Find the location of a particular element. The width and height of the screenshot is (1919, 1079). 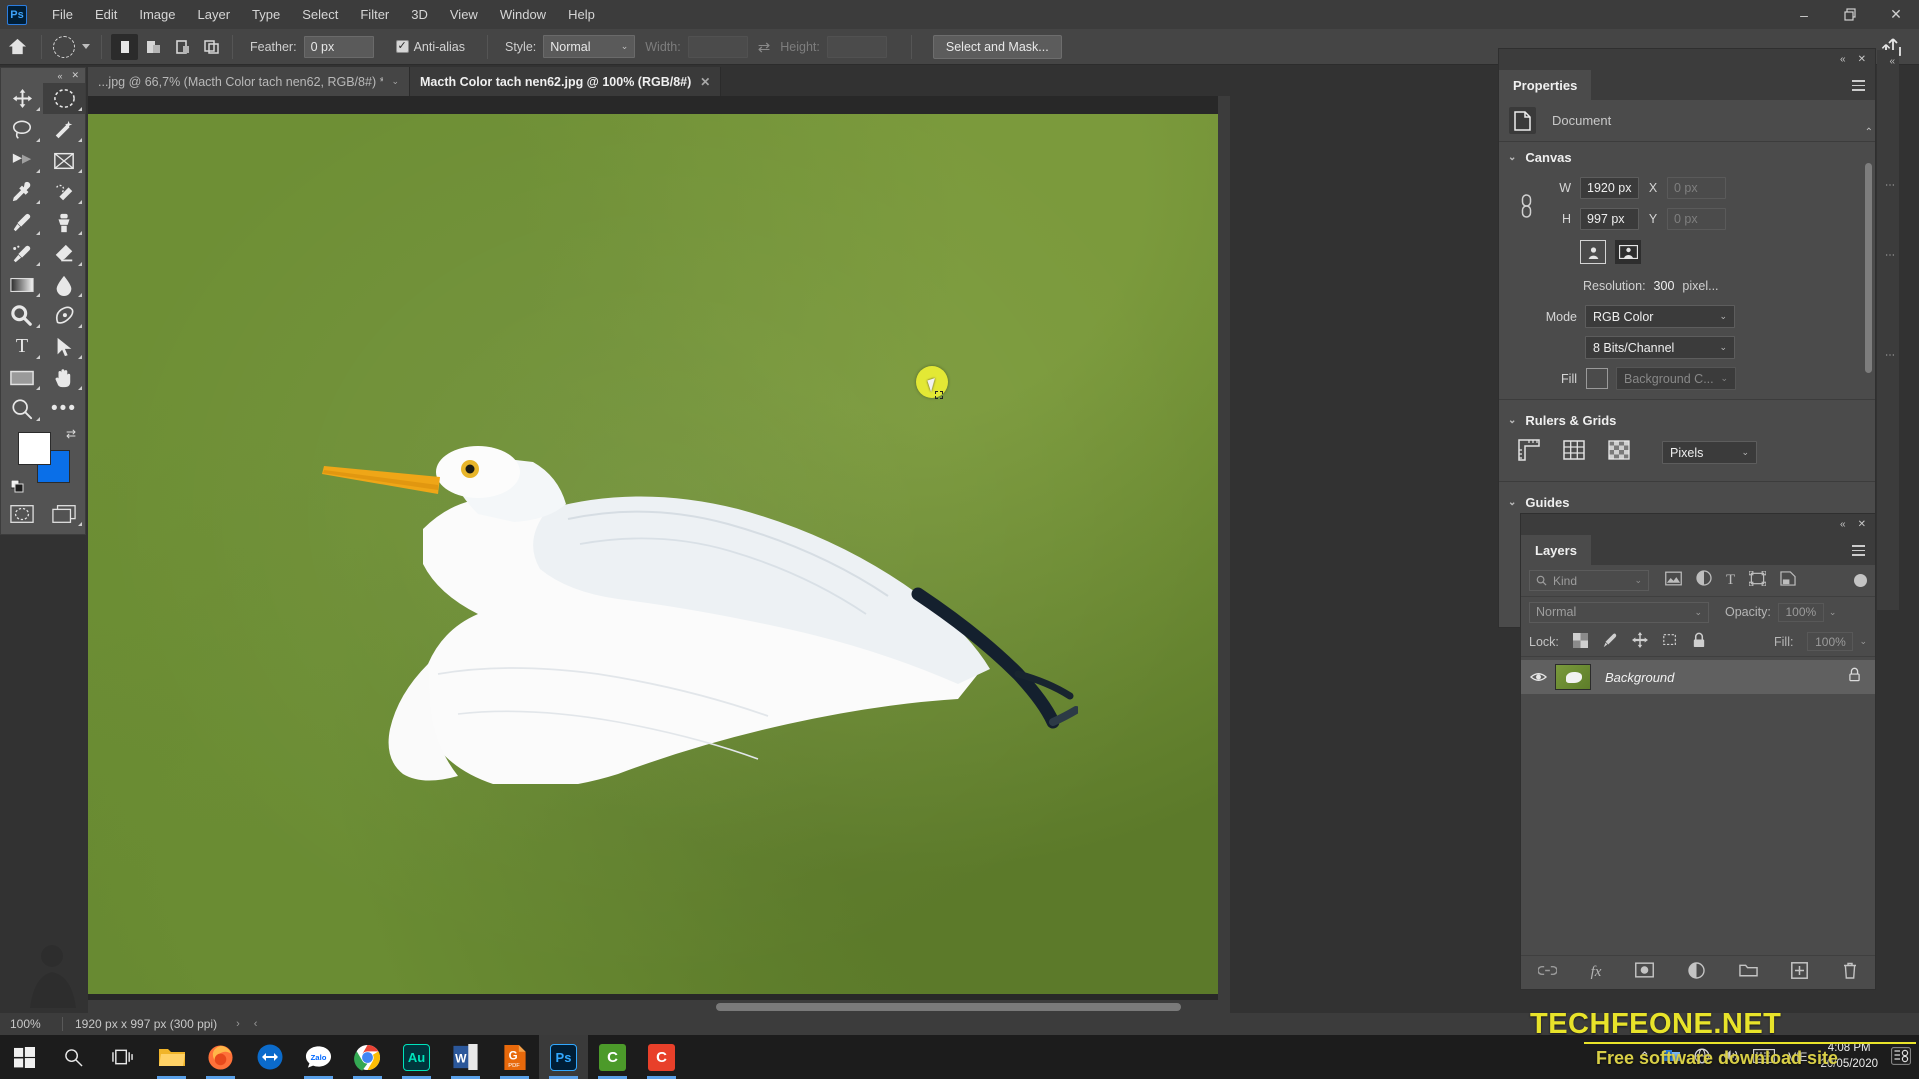

taskbar-app-red: C is located at coordinates (661, 1057).